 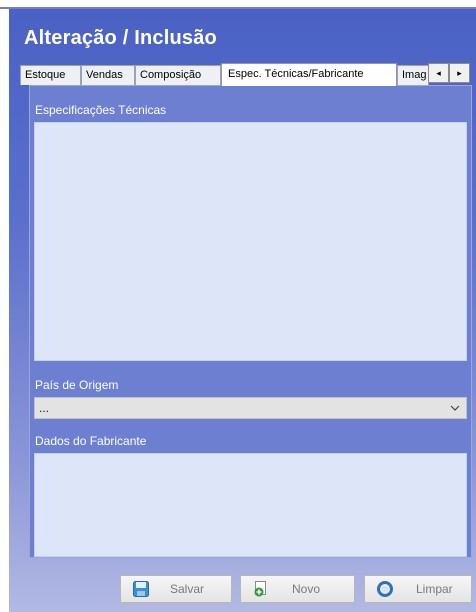 I want to click on chevron-down-icon, so click(x=455, y=408).